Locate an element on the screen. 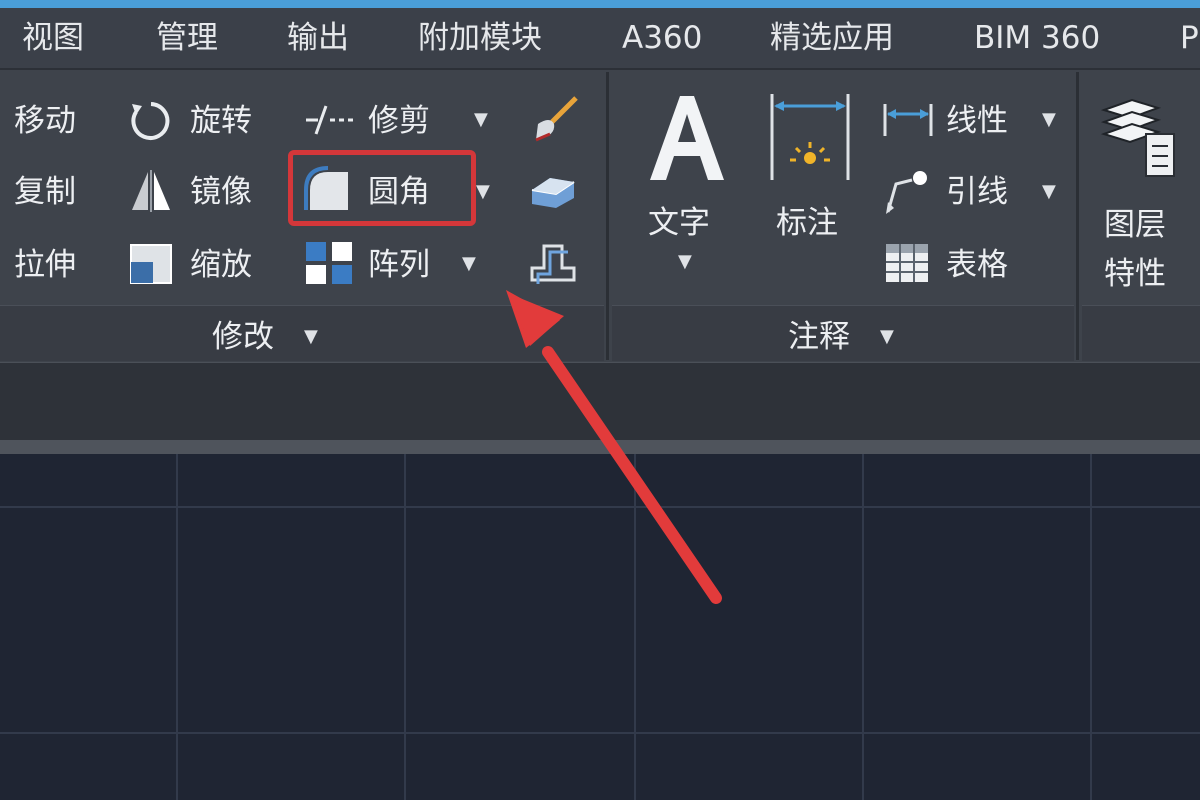 The image size is (1200, 800). brush-icon is located at coordinates (555, 119).